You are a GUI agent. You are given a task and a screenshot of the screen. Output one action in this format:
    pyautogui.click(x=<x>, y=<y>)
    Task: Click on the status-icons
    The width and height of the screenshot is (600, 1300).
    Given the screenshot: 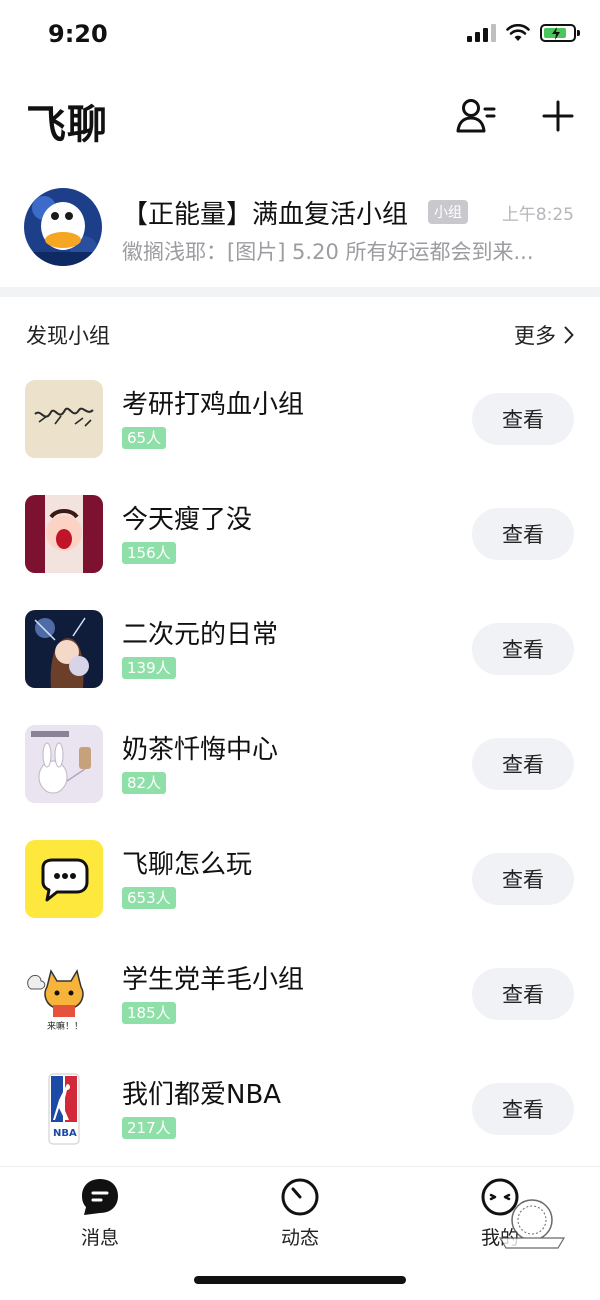 What is the action you would take?
    pyautogui.click(x=523, y=33)
    